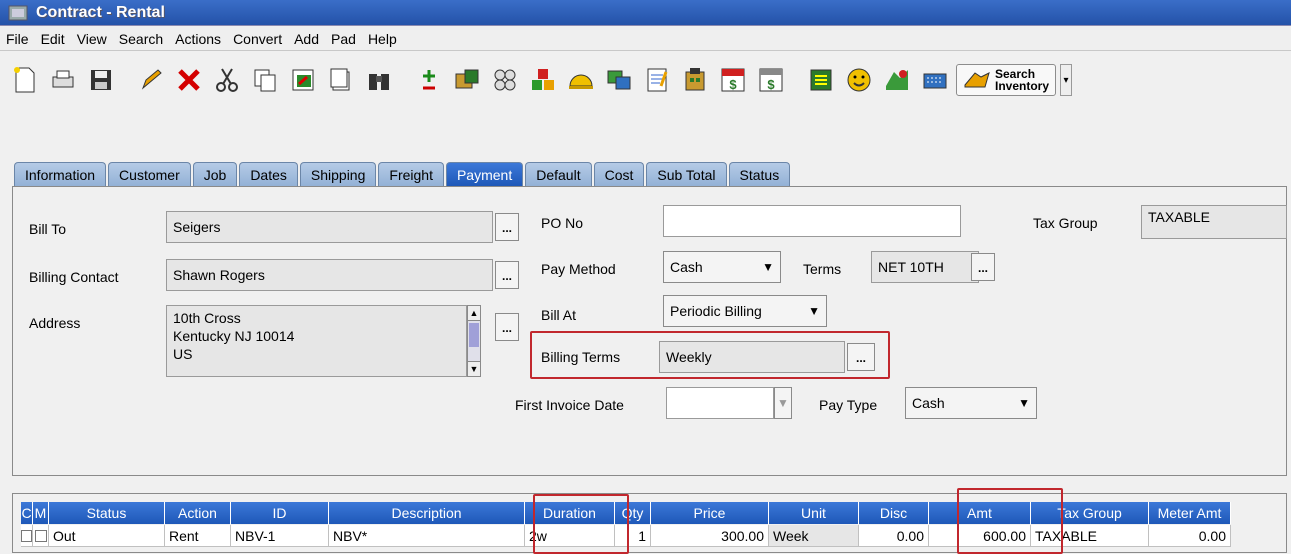  I want to click on notepad-icon, so click(657, 80).